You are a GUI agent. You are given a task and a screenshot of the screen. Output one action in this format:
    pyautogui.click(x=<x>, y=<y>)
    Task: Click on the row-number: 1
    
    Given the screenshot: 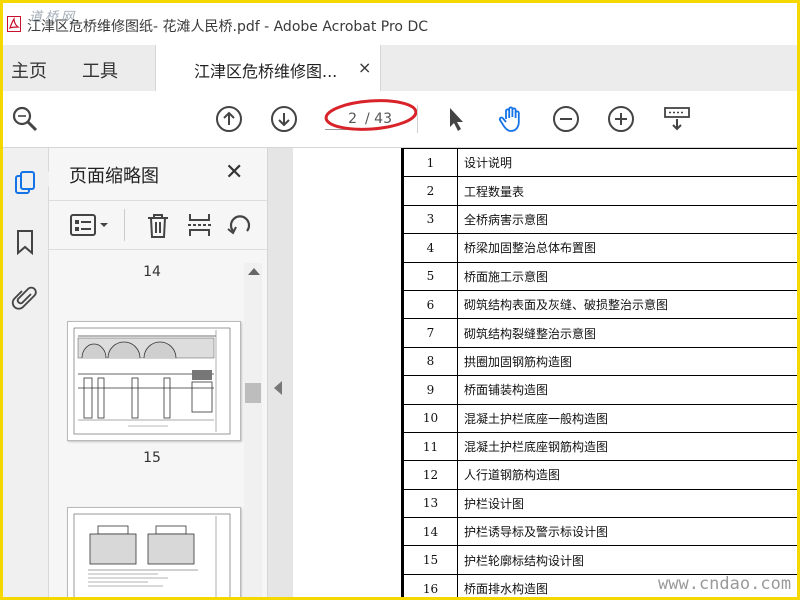 What is the action you would take?
    pyautogui.click(x=429, y=162)
    